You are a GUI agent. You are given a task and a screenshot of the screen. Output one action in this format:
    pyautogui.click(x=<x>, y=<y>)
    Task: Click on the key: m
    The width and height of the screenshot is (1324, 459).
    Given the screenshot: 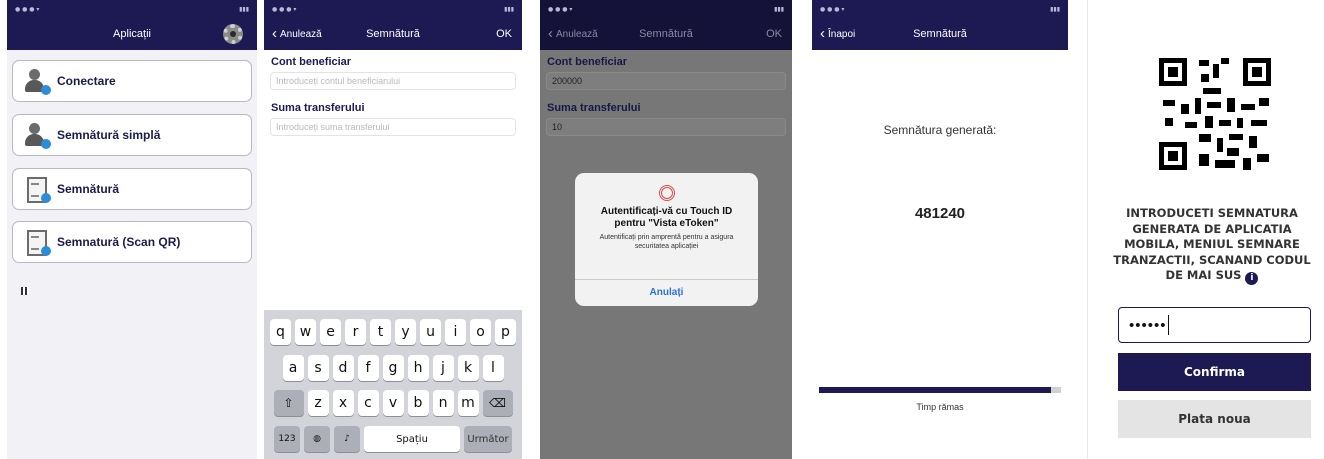 What is the action you would take?
    pyautogui.click(x=468, y=403)
    